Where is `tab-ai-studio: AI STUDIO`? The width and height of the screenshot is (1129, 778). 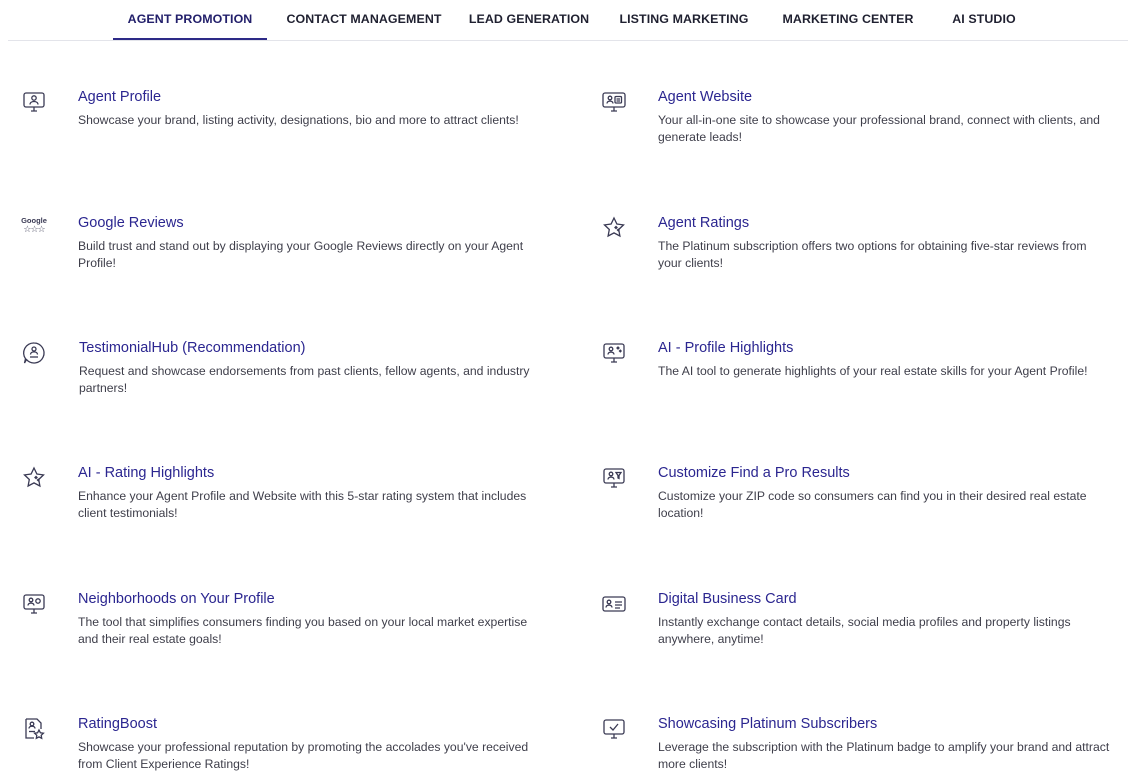 tab-ai-studio: AI STUDIO is located at coordinates (984, 19).